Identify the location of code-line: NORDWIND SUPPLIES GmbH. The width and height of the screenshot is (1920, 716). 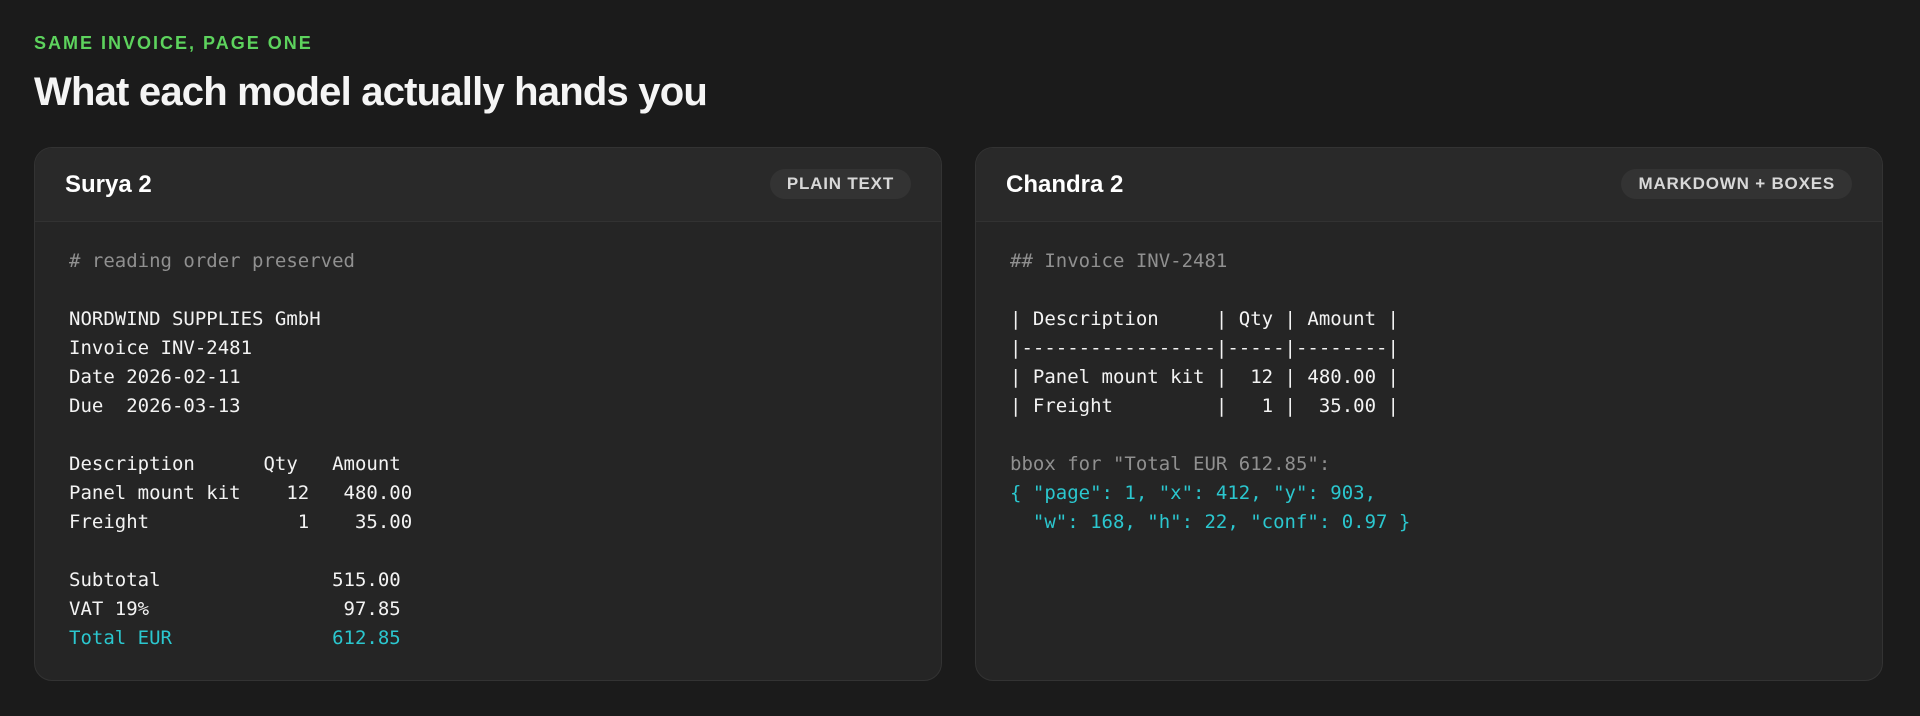
(195, 319).